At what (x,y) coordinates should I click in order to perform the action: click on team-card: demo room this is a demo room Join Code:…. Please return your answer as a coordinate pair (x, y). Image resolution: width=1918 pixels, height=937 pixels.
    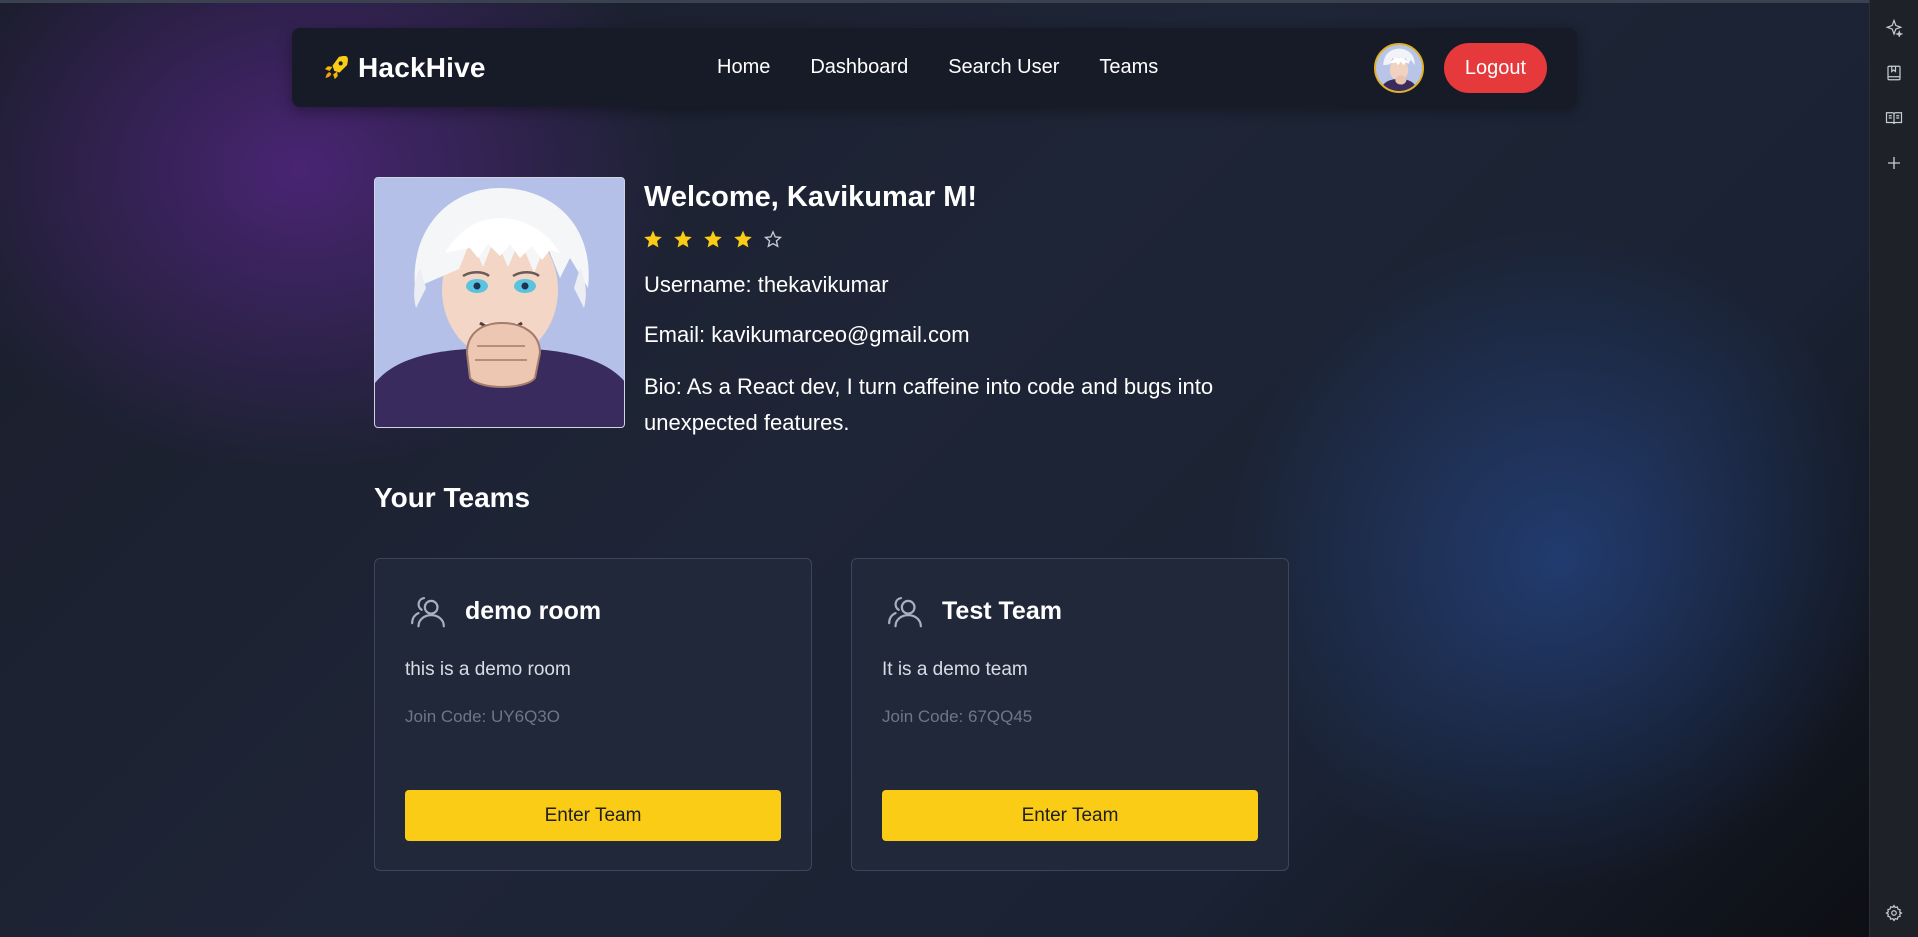
    Looking at the image, I should click on (593, 714).